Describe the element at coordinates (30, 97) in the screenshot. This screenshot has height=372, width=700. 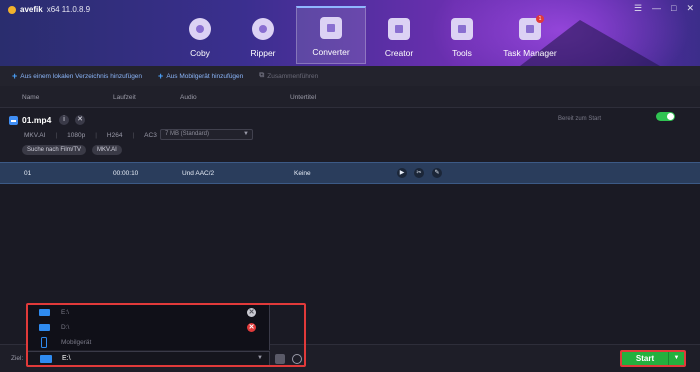
I see `col-name: Name` at that location.